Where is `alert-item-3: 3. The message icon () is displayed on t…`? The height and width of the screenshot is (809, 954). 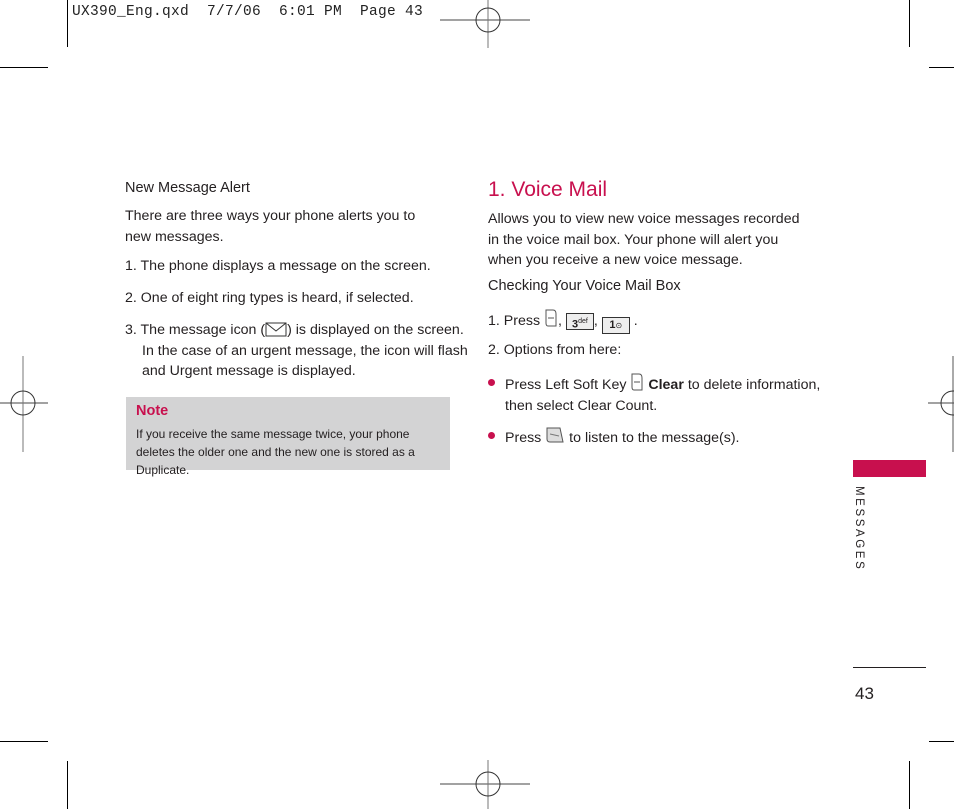 alert-item-3: 3. The message icon () is displayed on t… is located at coordinates (298, 351).